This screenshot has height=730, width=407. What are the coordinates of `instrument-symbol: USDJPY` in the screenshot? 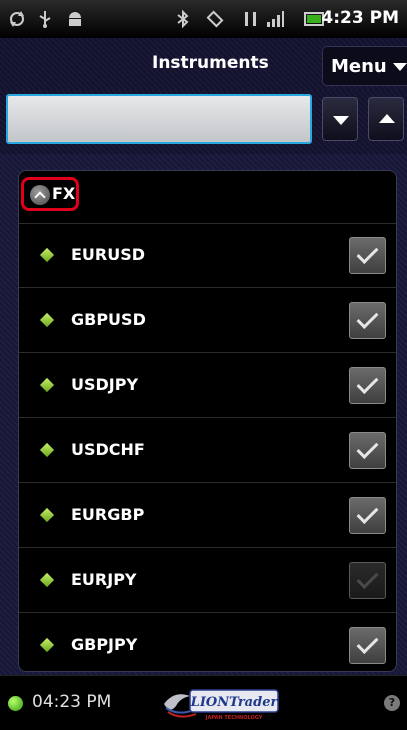 It's located at (105, 384).